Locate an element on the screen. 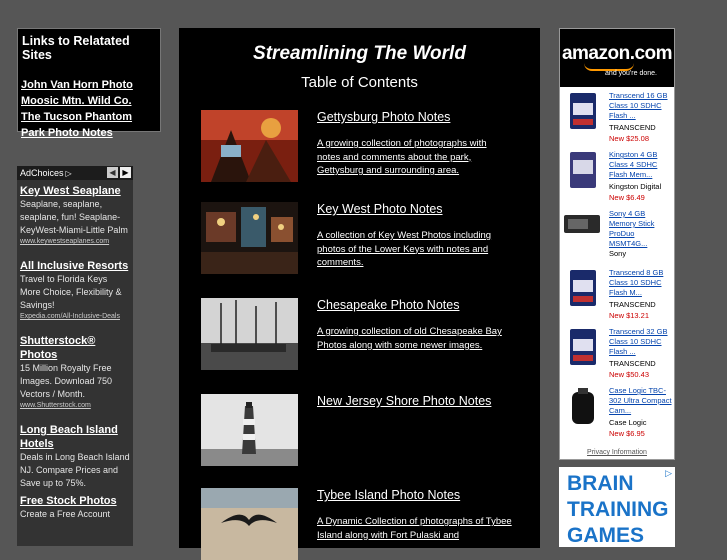 Image resolution: width=727 pixels, height=560 pixels. product-price: New $13.21 is located at coordinates (629, 315).